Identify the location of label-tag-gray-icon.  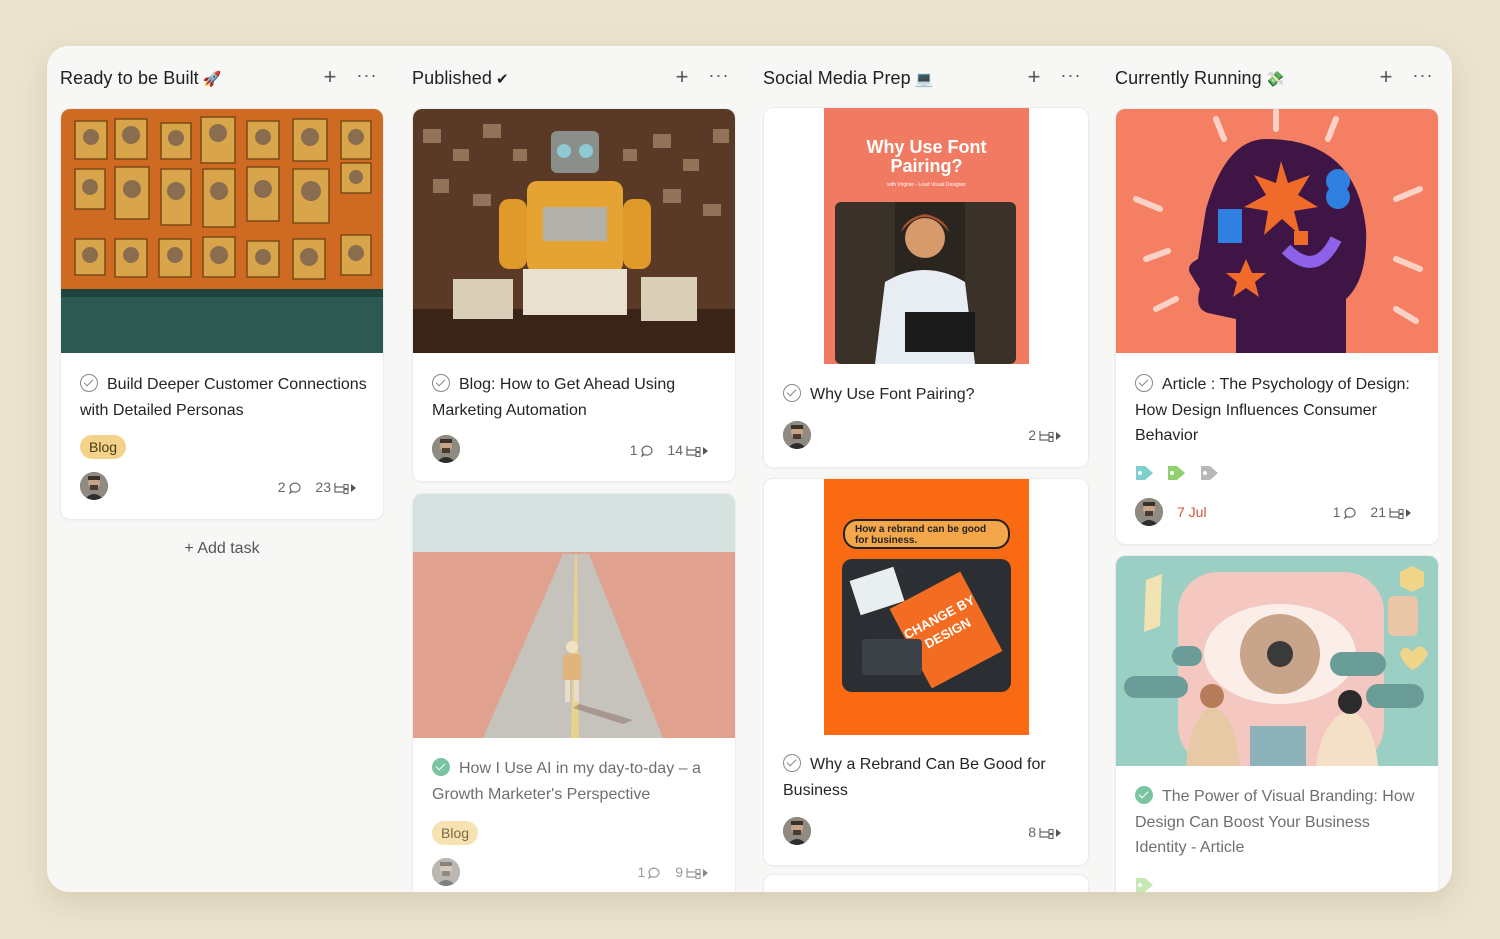
(1210, 473).